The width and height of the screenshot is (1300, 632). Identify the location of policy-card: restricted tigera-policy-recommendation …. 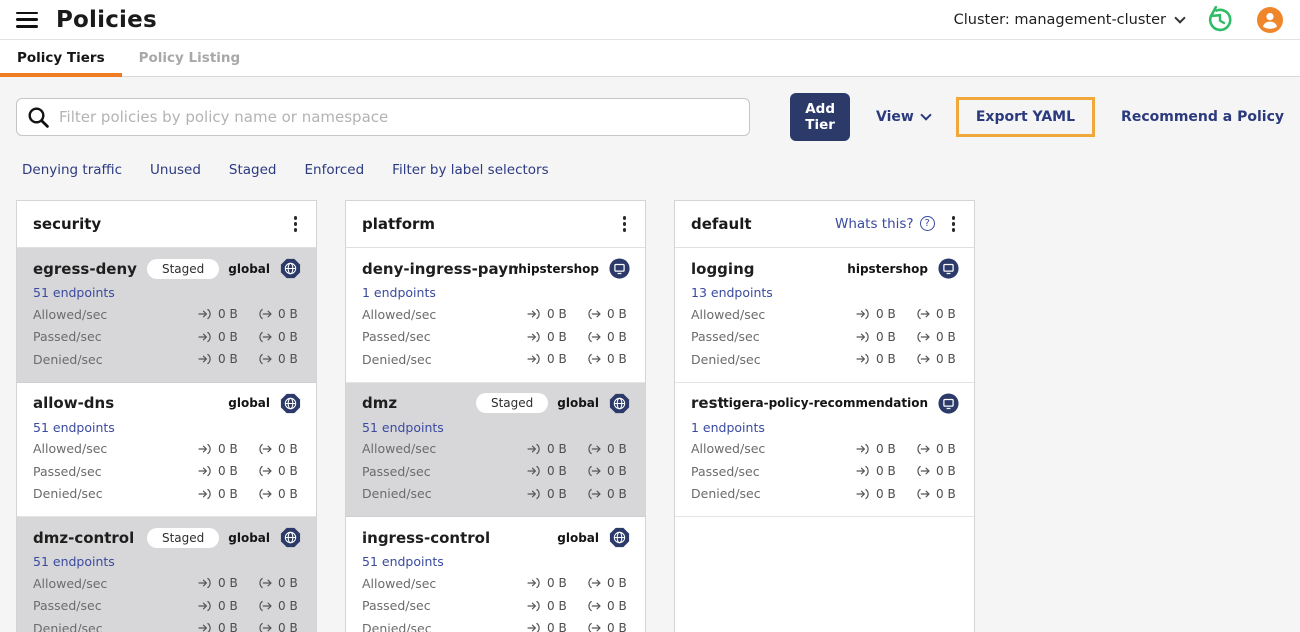
(824, 449).